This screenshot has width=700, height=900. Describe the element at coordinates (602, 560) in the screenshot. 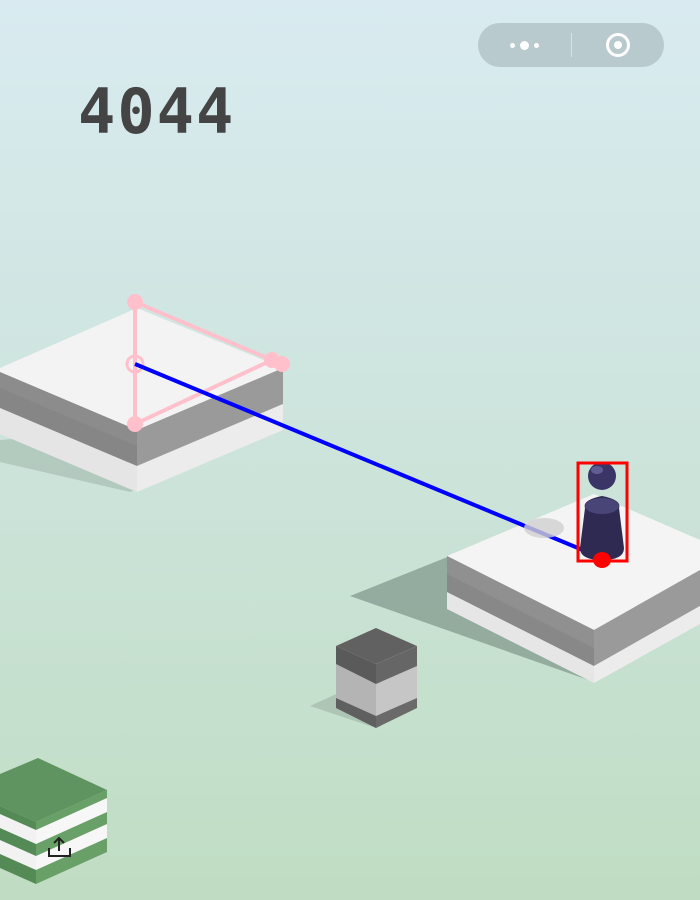

I see `landing-point-marker` at that location.